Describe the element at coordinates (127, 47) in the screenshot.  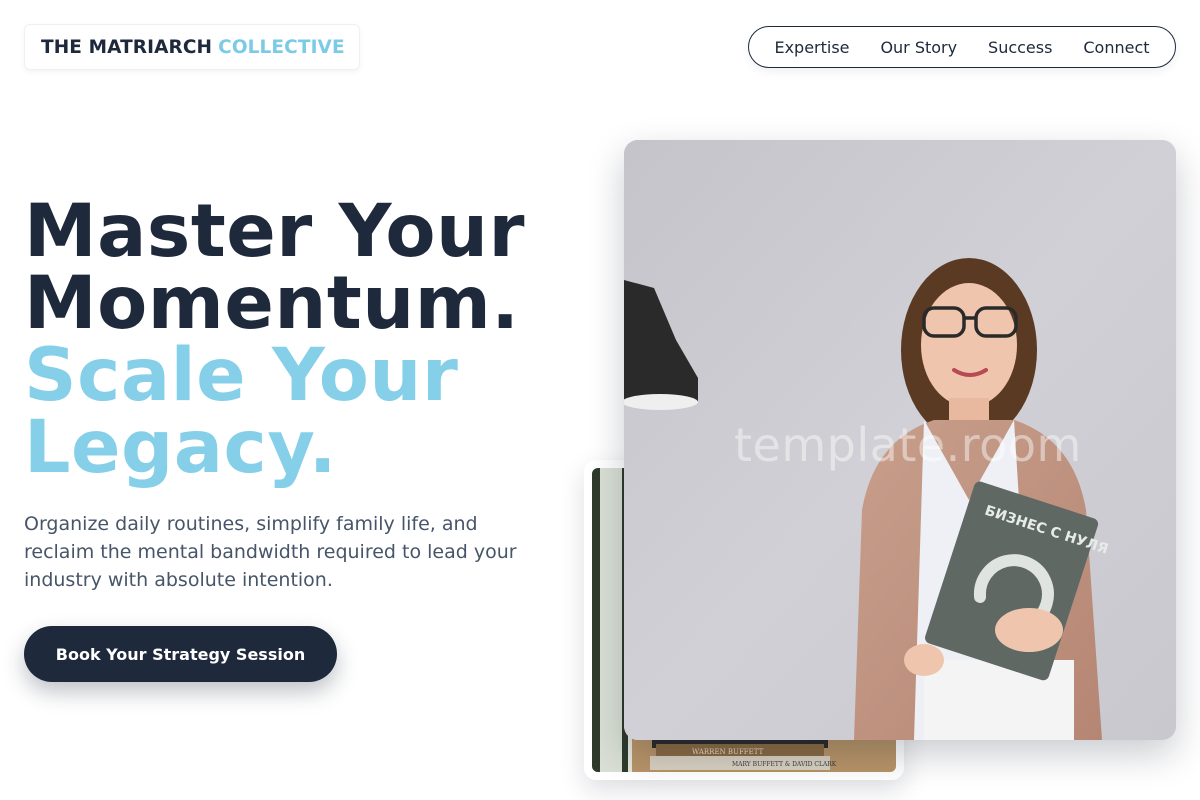
I see `brand-name-primary: THE MATRIARCH` at that location.